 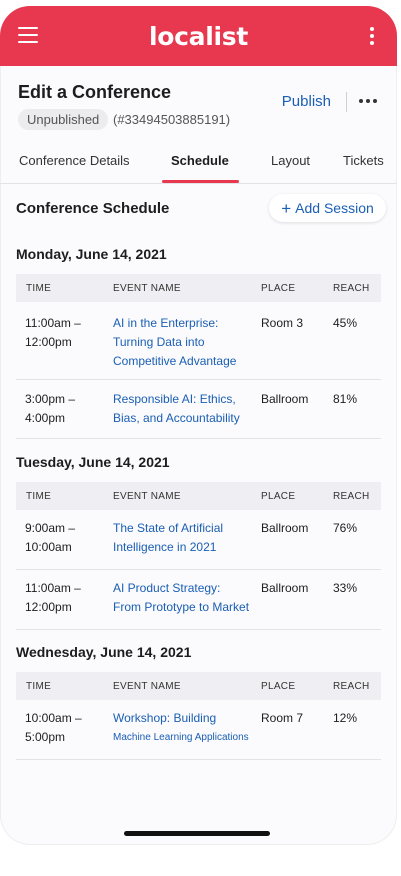 I want to click on add-session-button: + Add Session, so click(x=327, y=208).